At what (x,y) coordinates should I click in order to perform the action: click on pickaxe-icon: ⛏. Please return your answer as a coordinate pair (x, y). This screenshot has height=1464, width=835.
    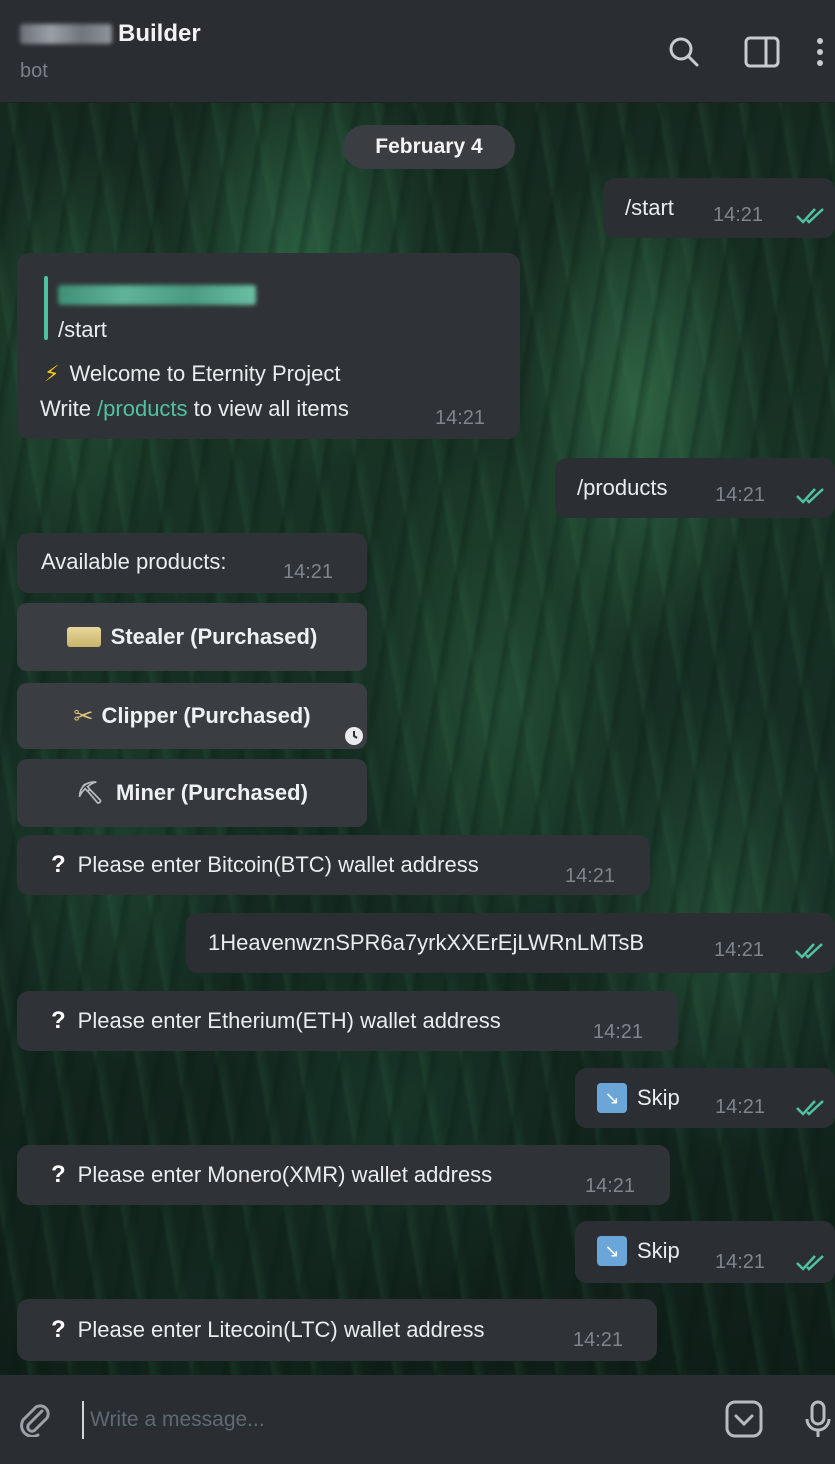
    Looking at the image, I should click on (90, 792).